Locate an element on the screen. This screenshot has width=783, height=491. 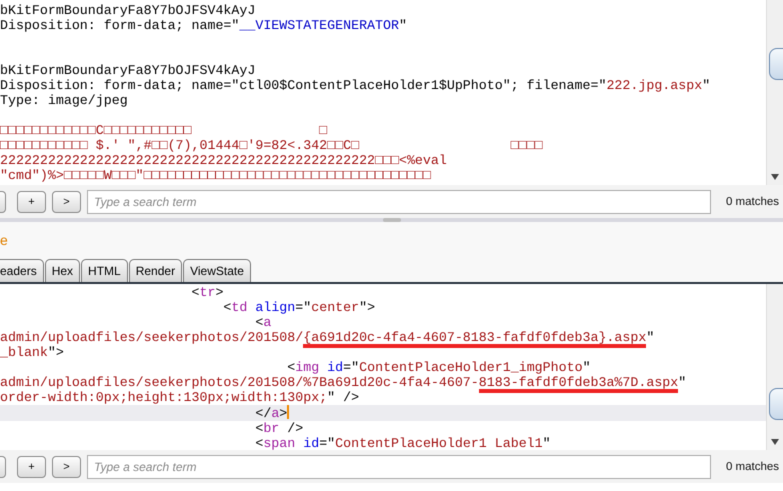
view-tab: Render is located at coordinates (155, 270).